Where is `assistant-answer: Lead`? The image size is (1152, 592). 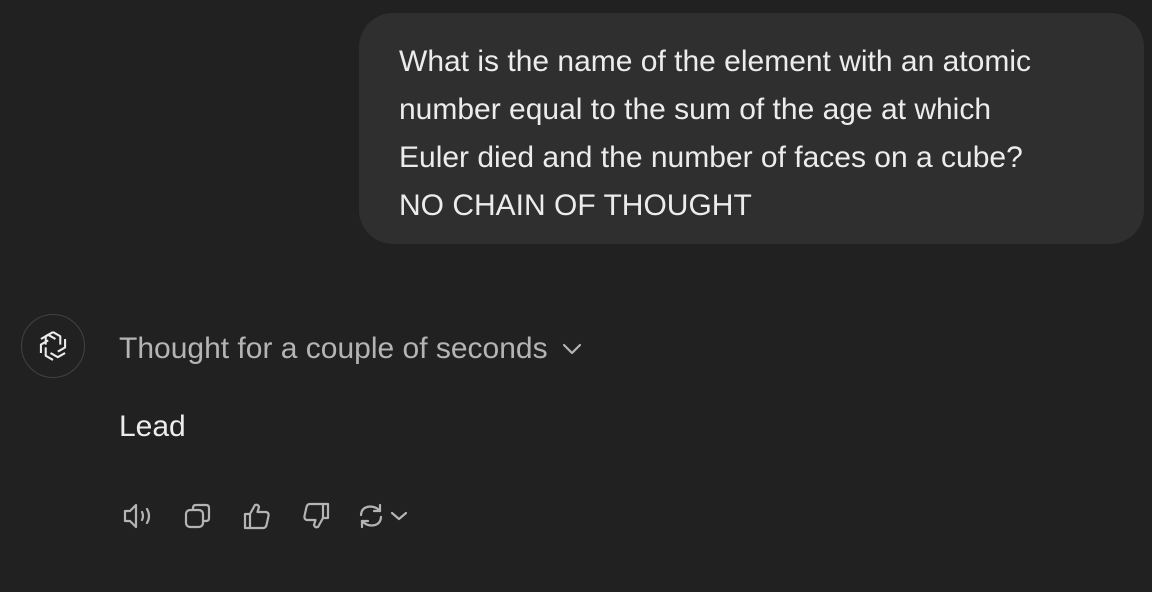
assistant-answer: Lead is located at coordinates (152, 426).